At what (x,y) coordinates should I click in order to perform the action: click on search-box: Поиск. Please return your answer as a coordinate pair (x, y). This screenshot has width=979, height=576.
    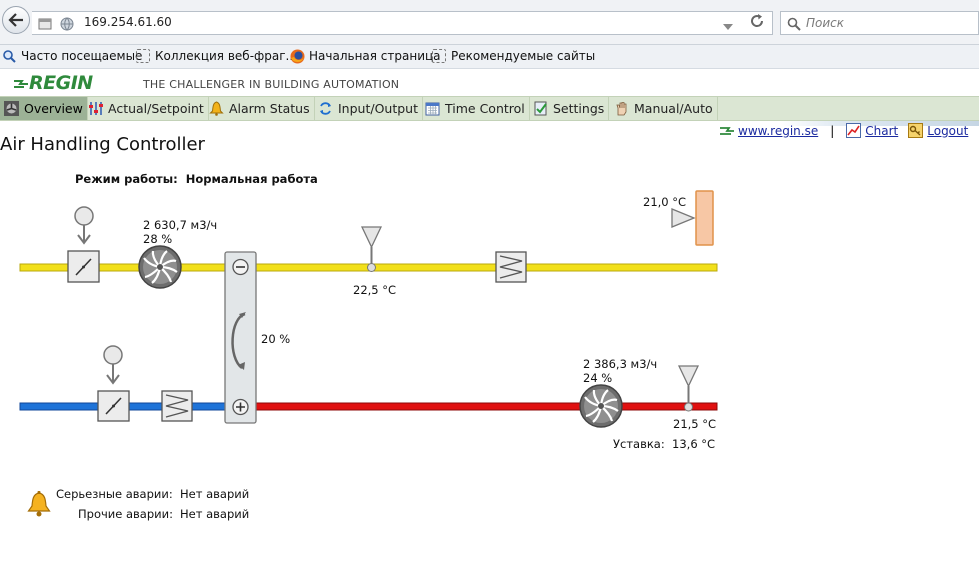
    Looking at the image, I should click on (879, 23).